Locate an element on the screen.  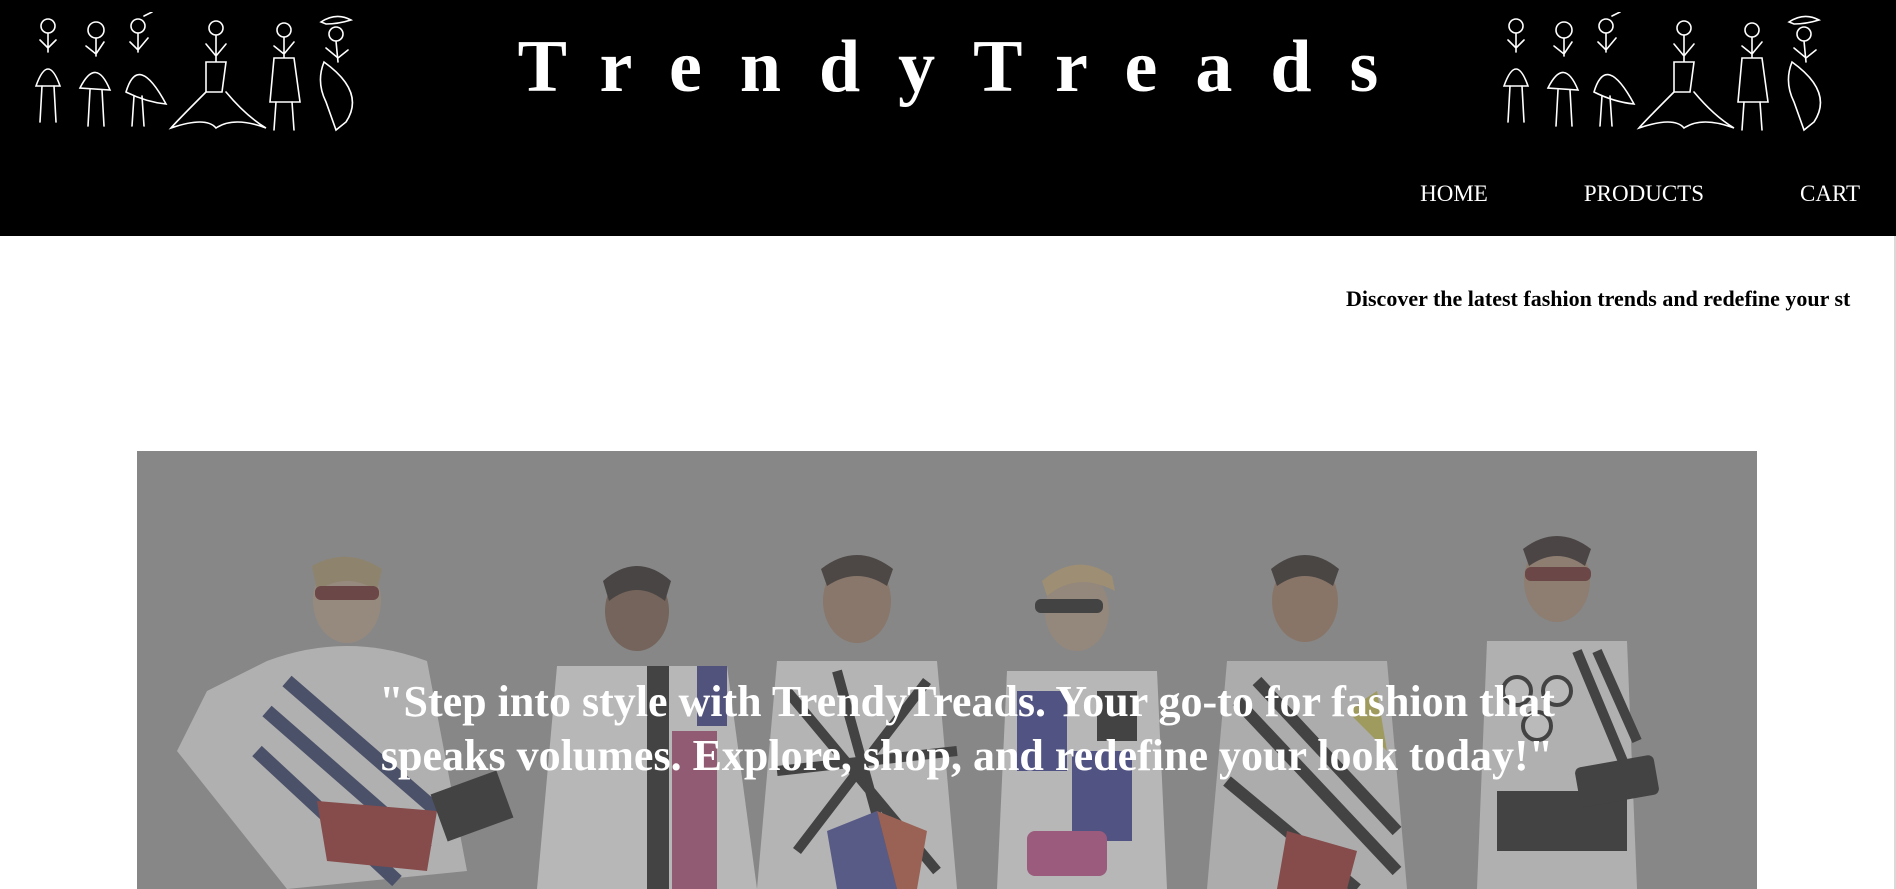
nav-products-link: PRODUCTS is located at coordinates (1644, 194).